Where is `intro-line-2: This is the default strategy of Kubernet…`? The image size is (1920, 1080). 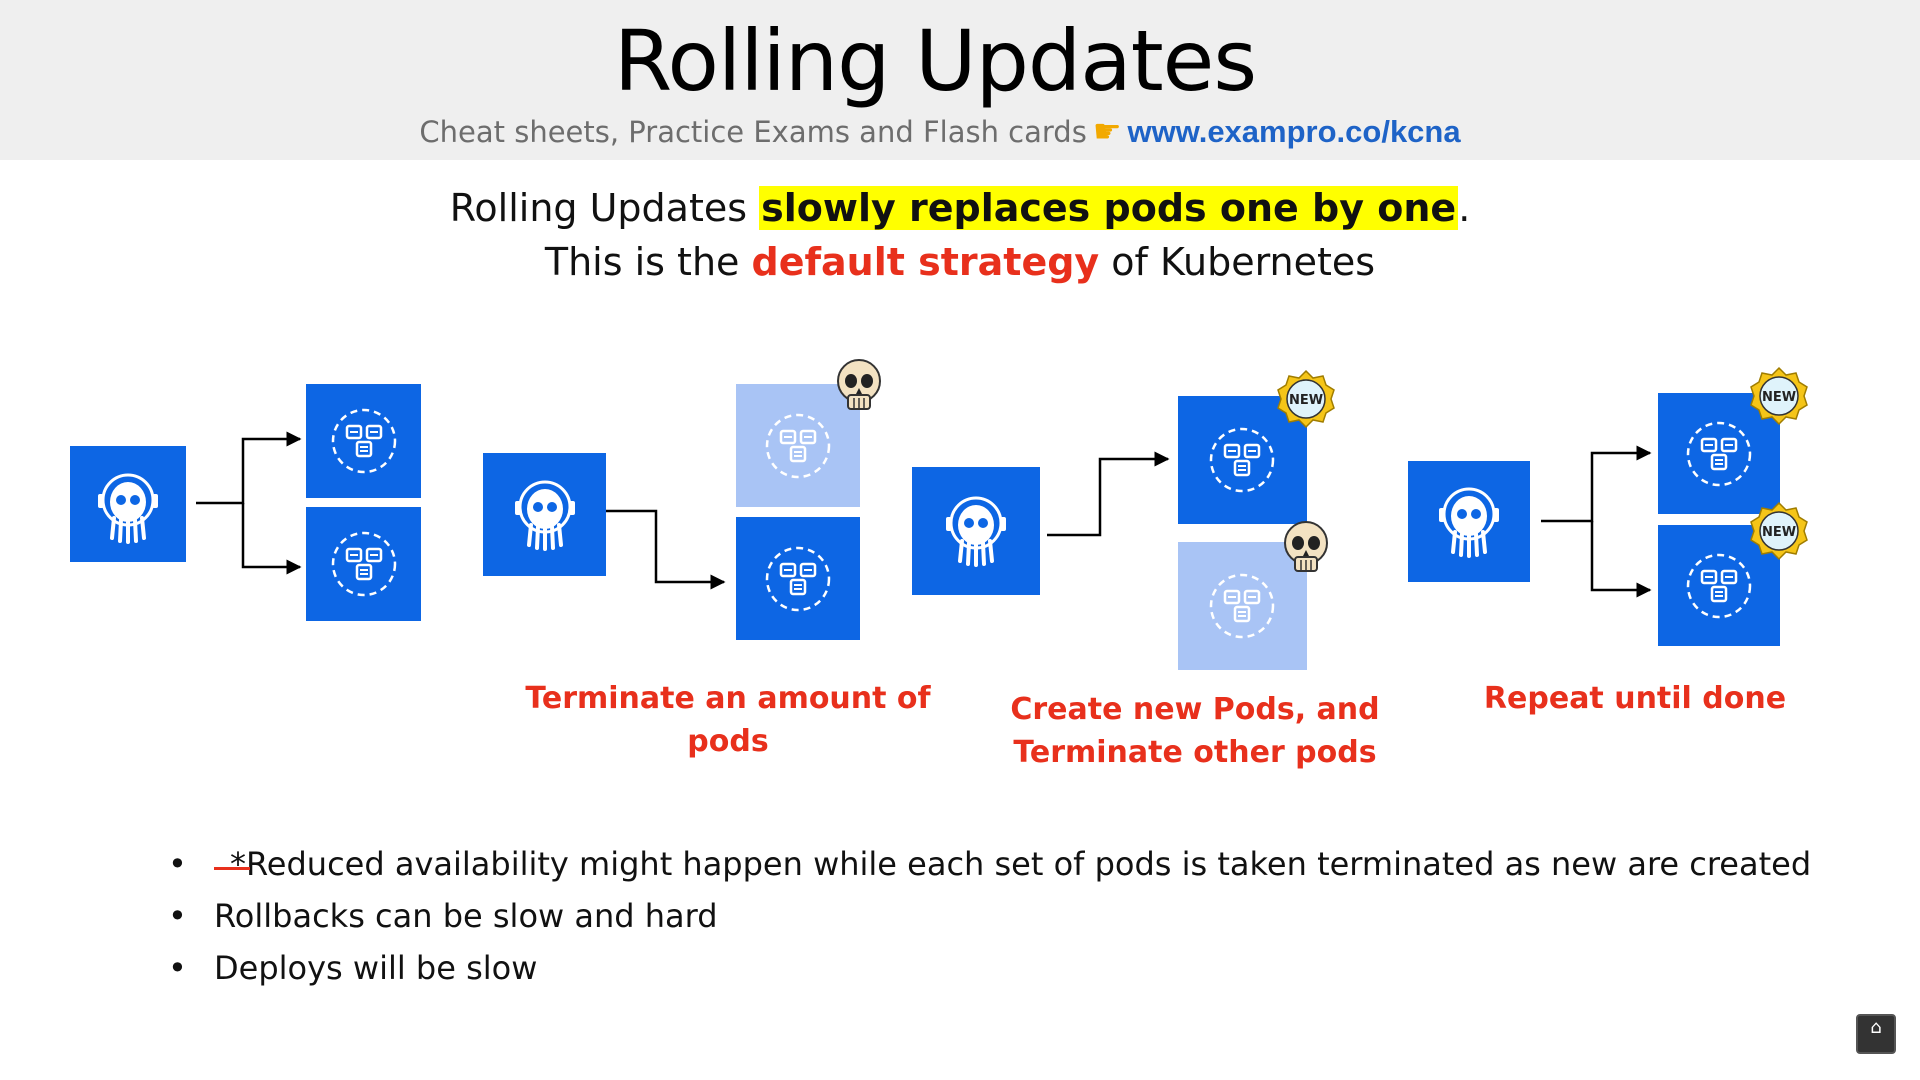 intro-line-2: This is the default strategy of Kubernet… is located at coordinates (960, 262).